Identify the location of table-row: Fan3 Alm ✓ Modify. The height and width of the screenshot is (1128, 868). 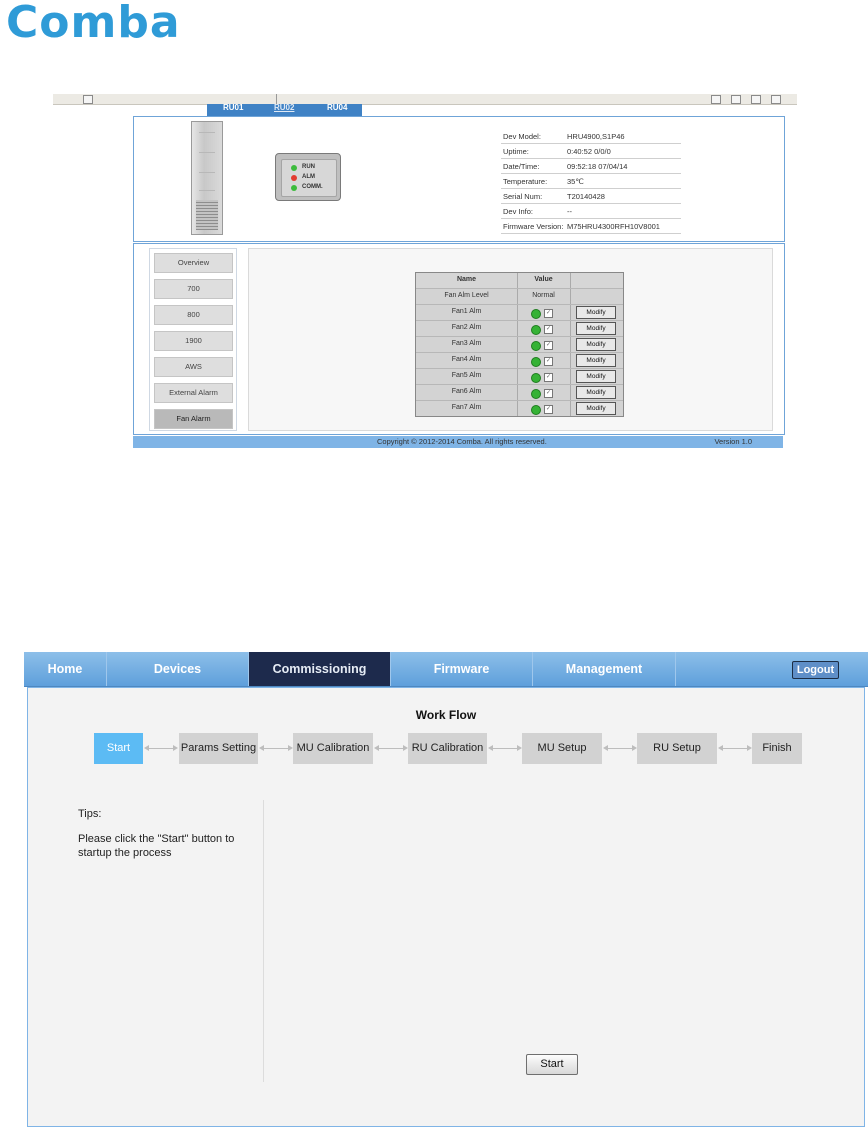
(519, 345).